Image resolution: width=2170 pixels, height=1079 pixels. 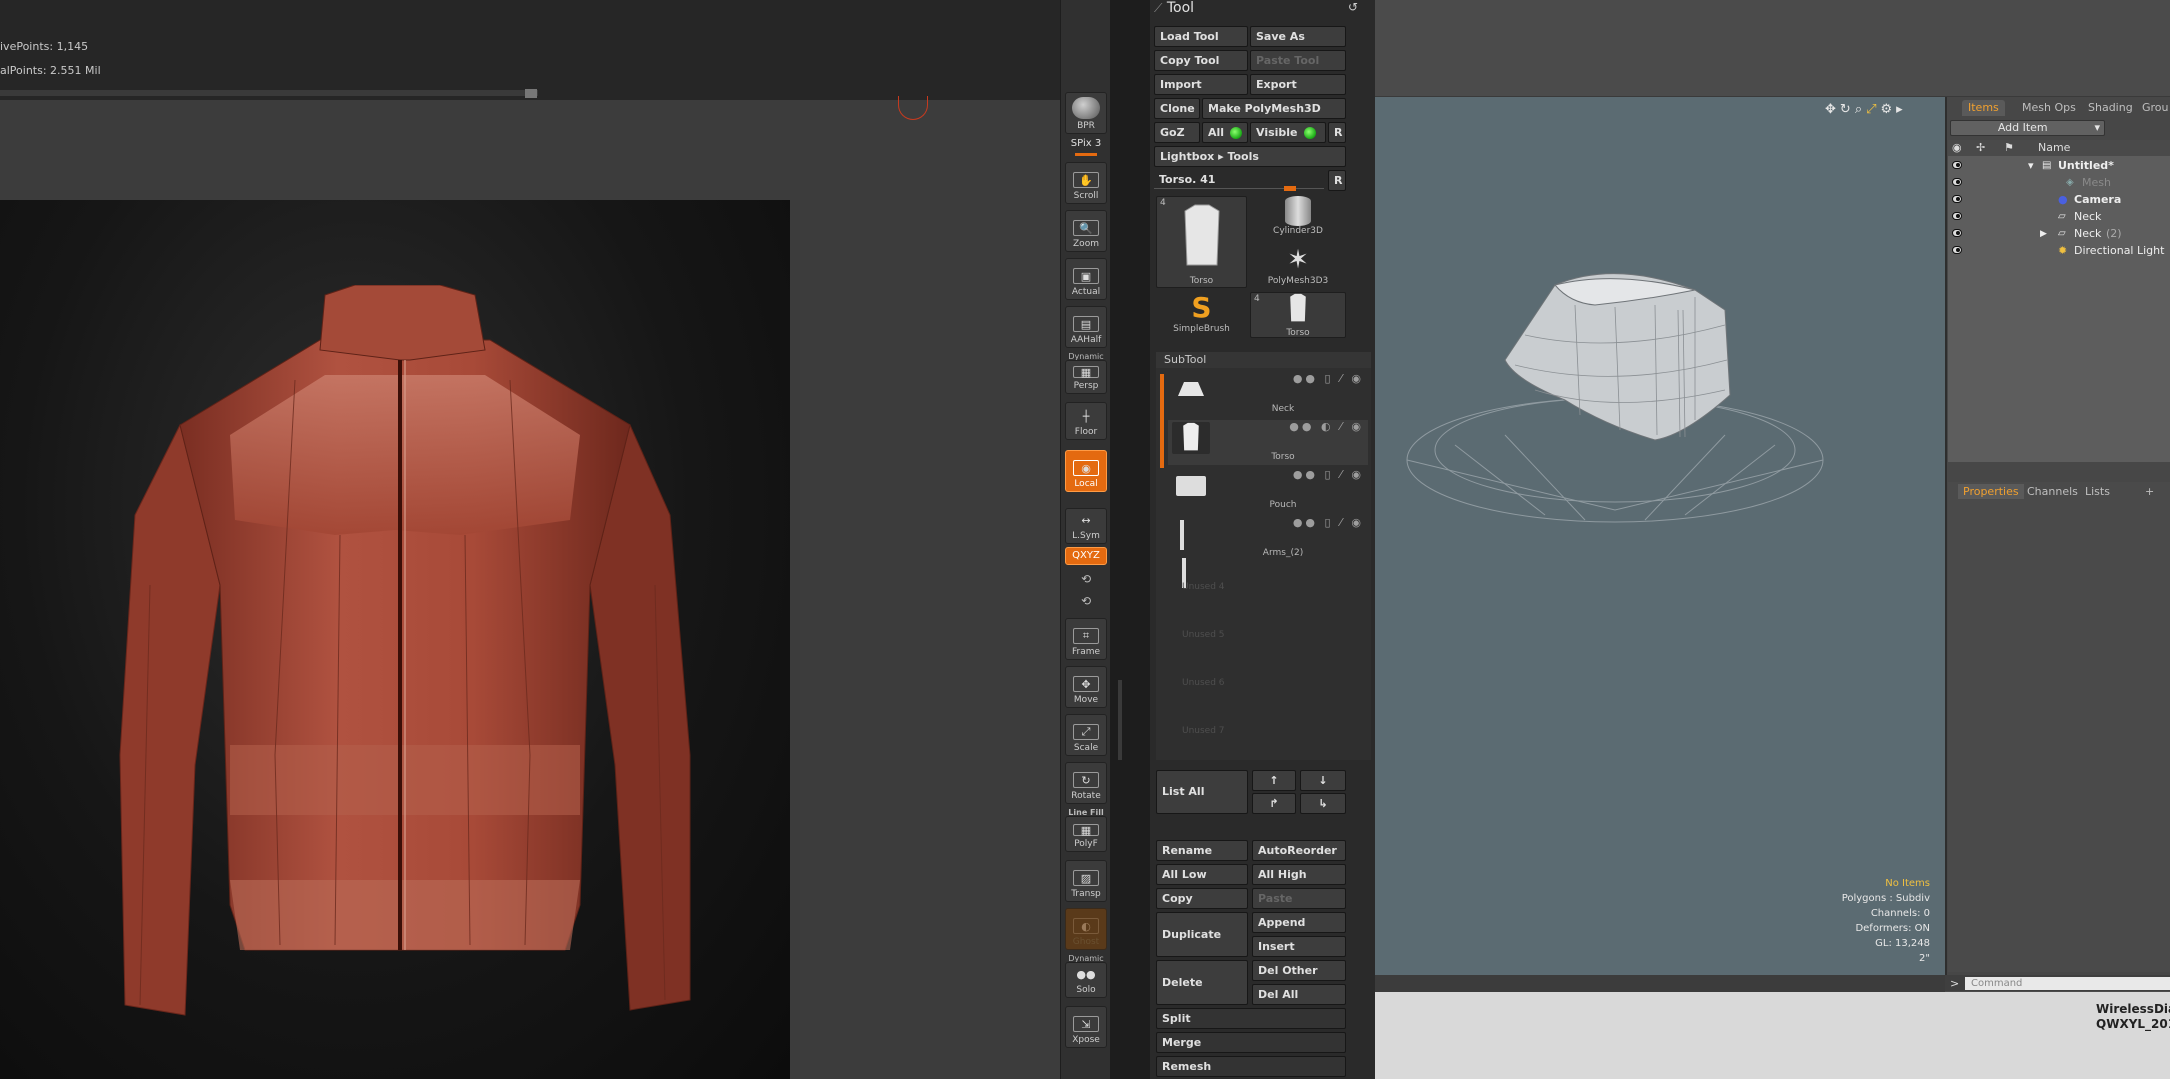 What do you see at coordinates (1326, 426) in the screenshot?
I see `torso-controls: ●● ◐ ⁄ ◉` at bounding box center [1326, 426].